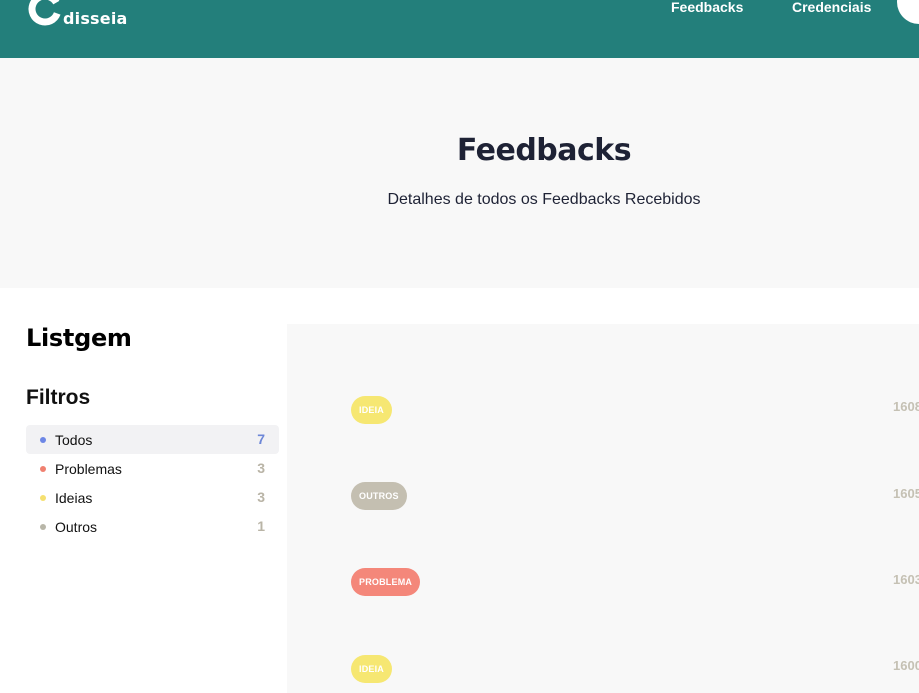  Describe the element at coordinates (544, 199) in the screenshot. I see `page-subtitle: Detalhes de todos os Feedbacks Recebidos` at that location.